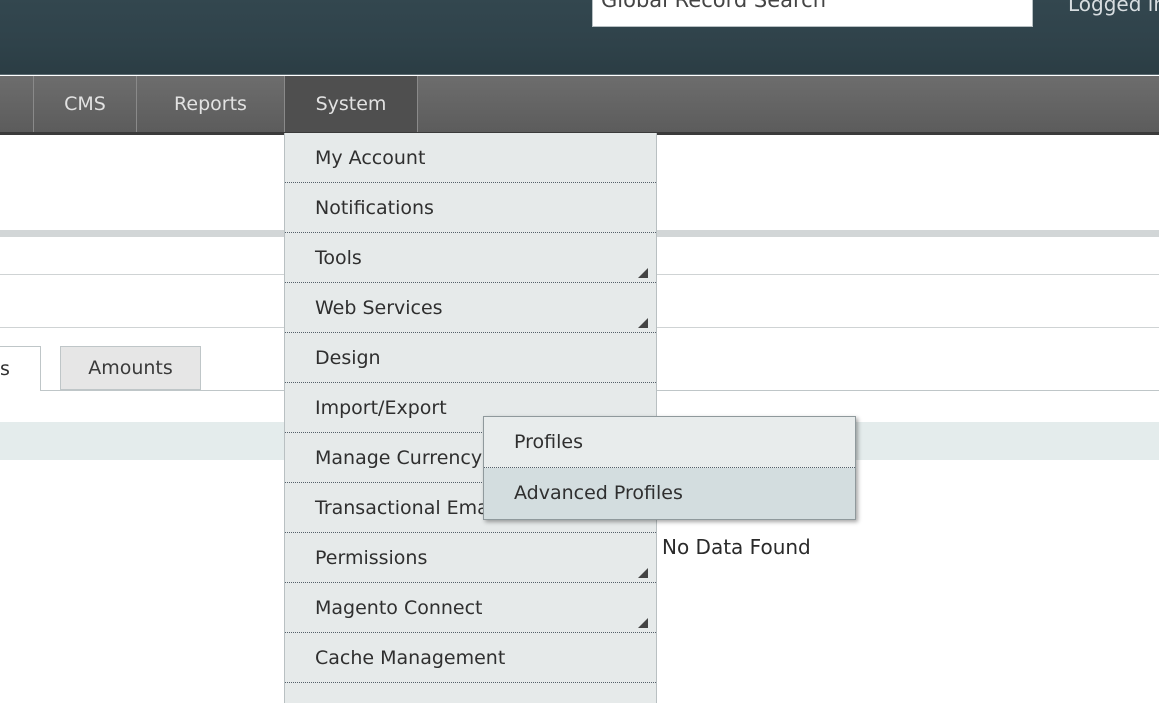 The width and height of the screenshot is (1159, 703). What do you see at coordinates (399, 458) in the screenshot?
I see `menu-item-label: Manage Currency` at bounding box center [399, 458].